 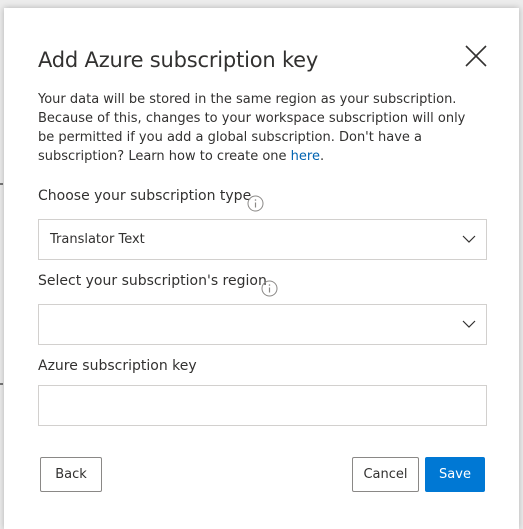 What do you see at coordinates (152, 281) in the screenshot?
I see `region-label: Select your subscription's region` at bounding box center [152, 281].